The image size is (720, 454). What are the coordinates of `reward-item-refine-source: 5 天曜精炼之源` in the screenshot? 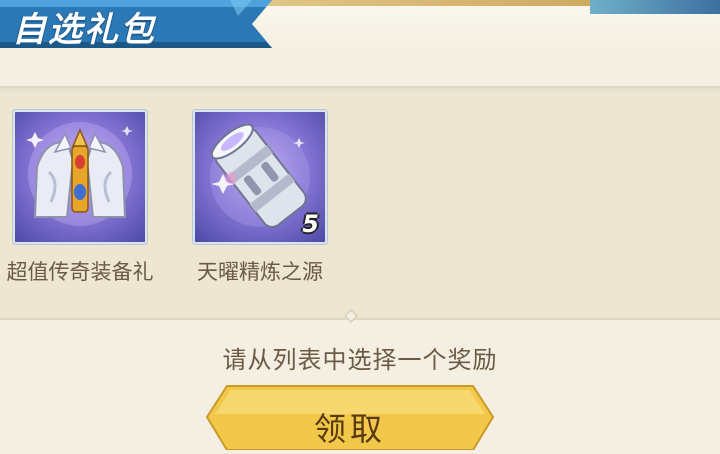 It's located at (260, 200).